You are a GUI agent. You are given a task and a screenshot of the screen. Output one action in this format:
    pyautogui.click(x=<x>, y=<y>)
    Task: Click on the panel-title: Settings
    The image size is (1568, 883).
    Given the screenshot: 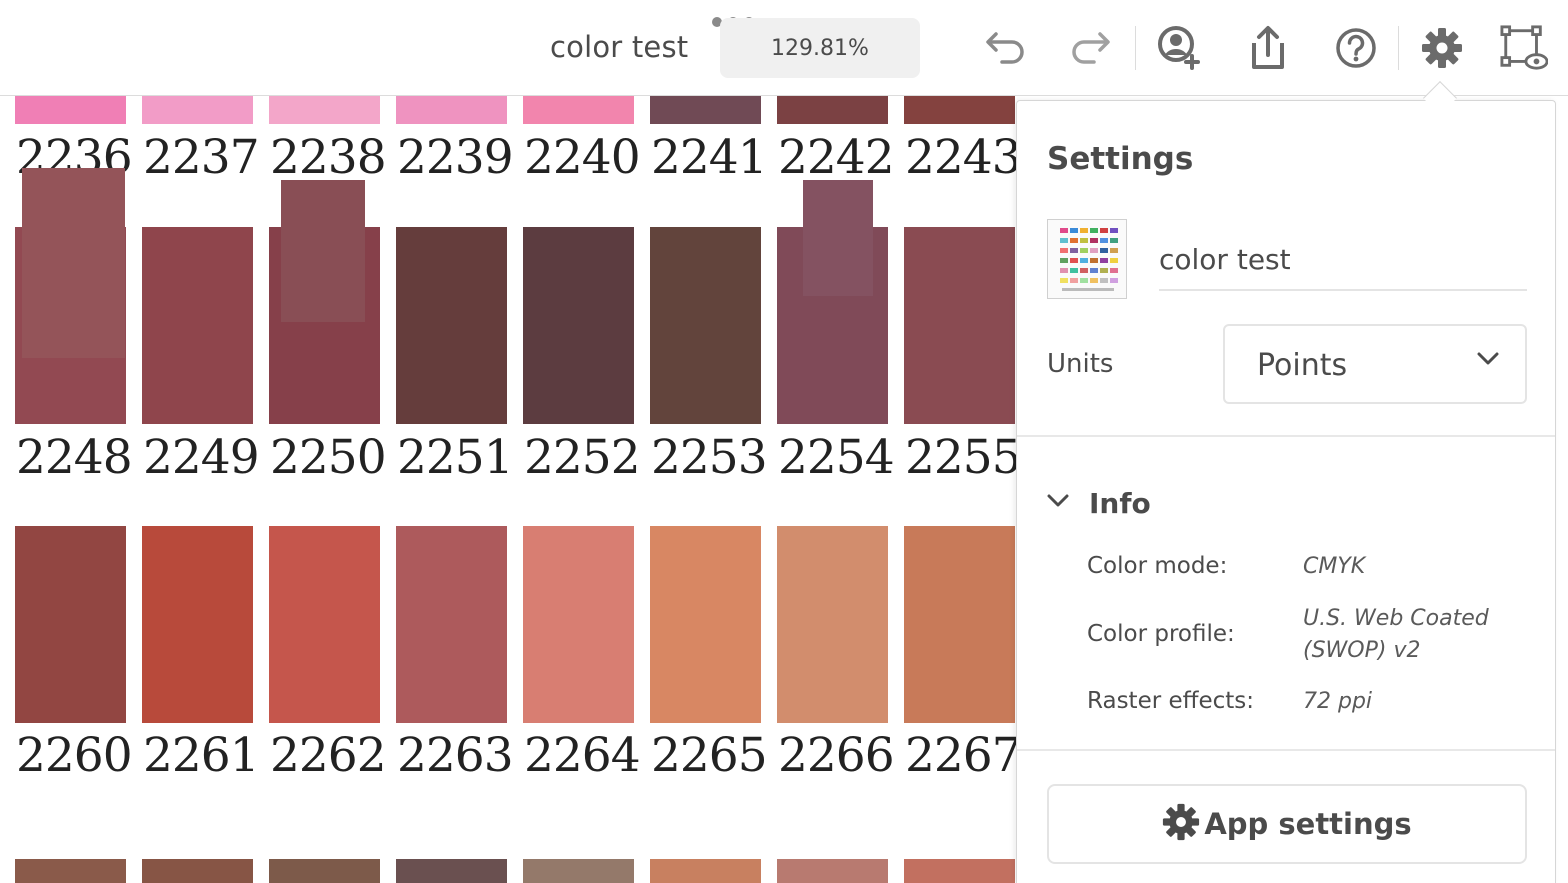 What is the action you would take?
    pyautogui.click(x=1120, y=159)
    